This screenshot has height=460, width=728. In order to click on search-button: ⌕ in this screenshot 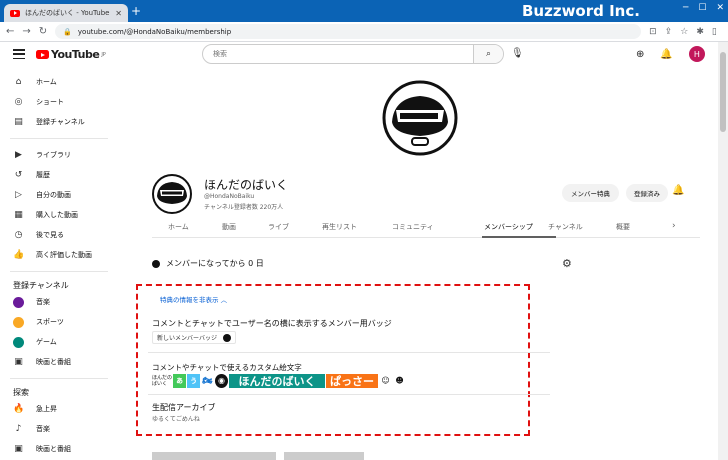, I will do `click(488, 54)`.